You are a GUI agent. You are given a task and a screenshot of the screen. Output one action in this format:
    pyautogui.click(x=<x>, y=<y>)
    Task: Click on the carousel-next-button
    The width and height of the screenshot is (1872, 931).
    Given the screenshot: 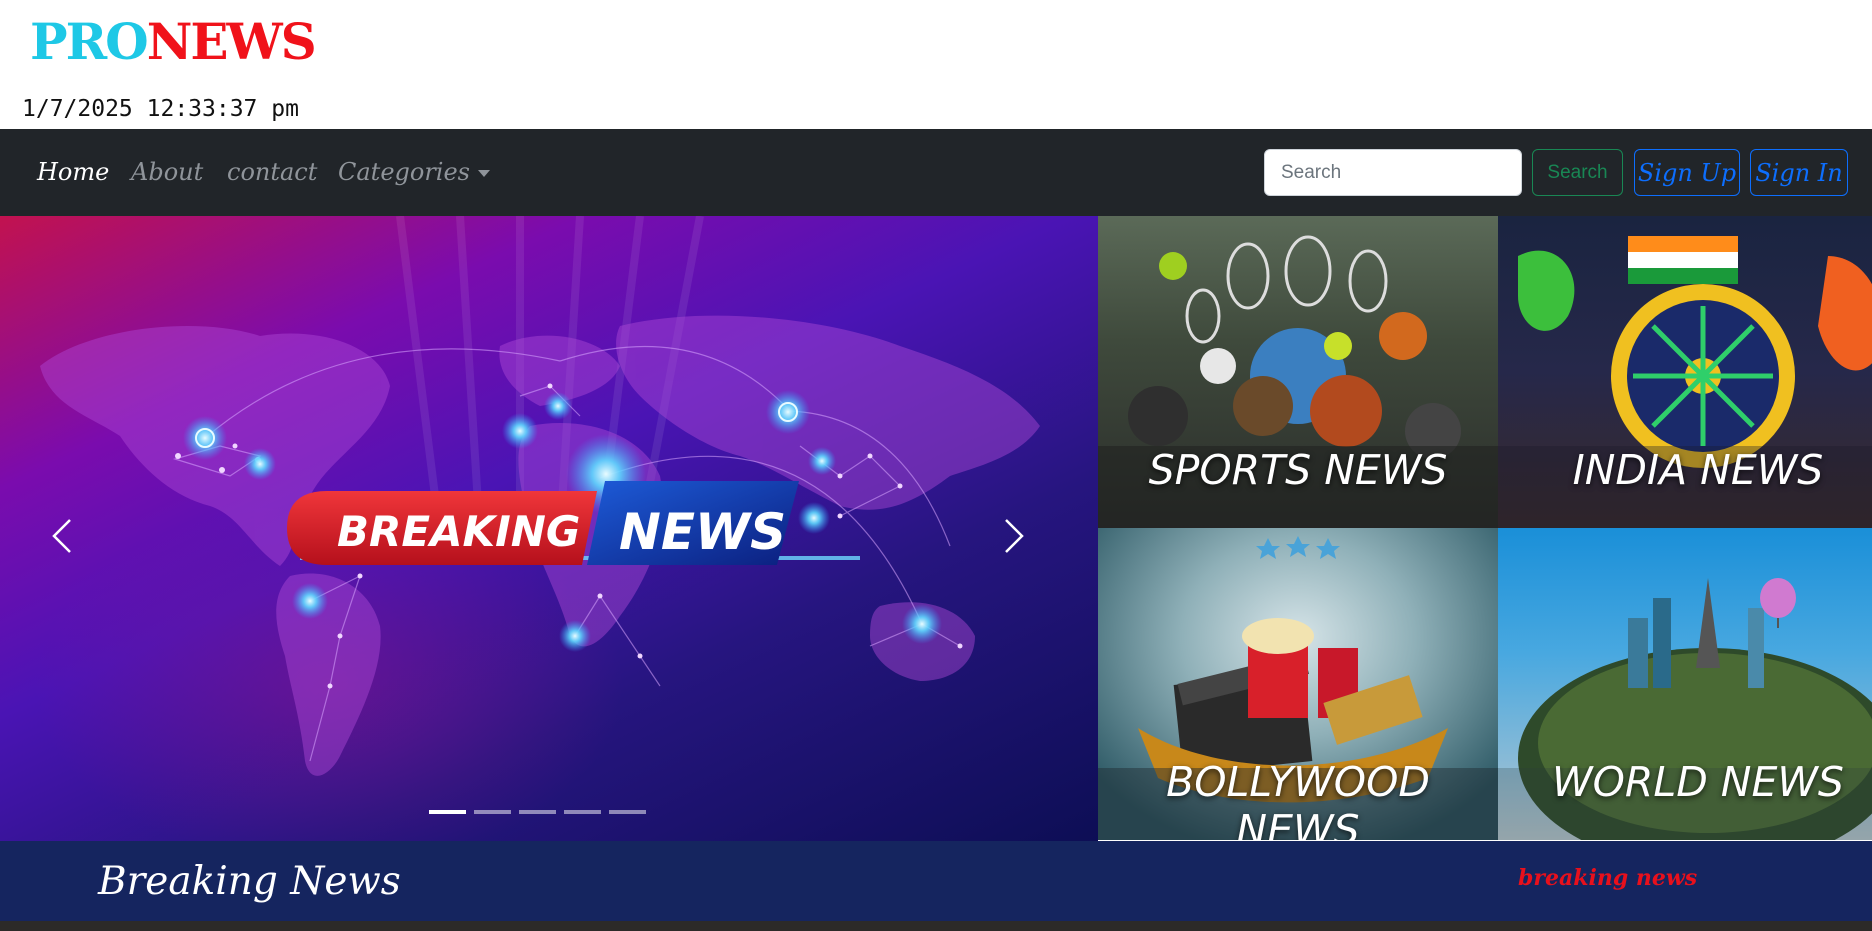 What is the action you would take?
    pyautogui.click(x=1014, y=536)
    